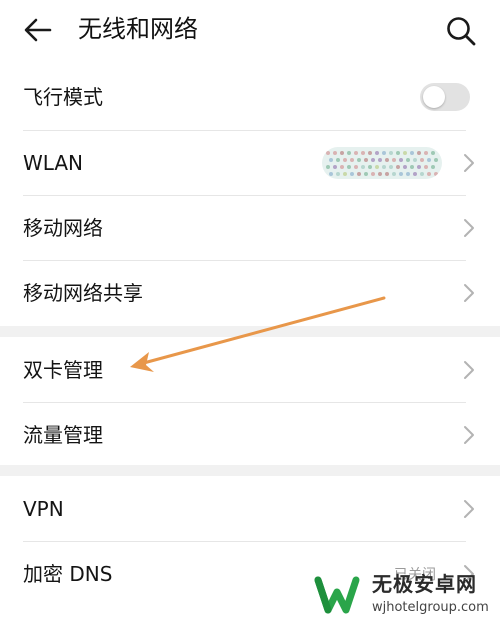  What do you see at coordinates (382, 163) in the screenshot?
I see `wlan-network-name-obscured` at bounding box center [382, 163].